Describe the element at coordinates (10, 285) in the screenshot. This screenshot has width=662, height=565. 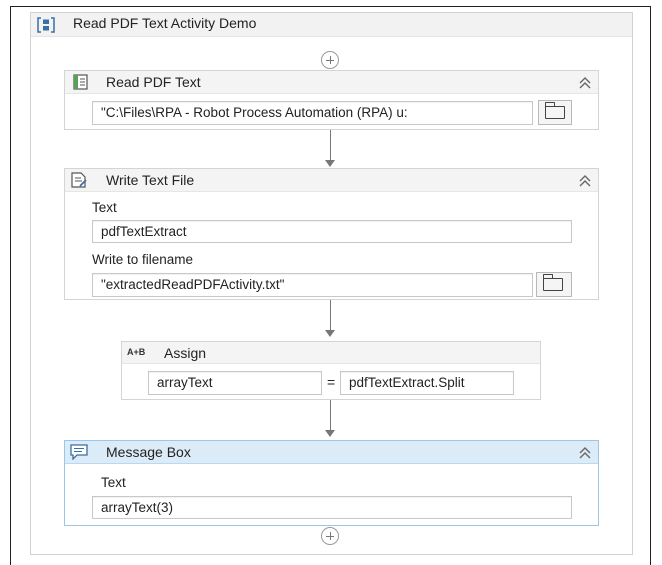
I see `frame-left-border` at that location.